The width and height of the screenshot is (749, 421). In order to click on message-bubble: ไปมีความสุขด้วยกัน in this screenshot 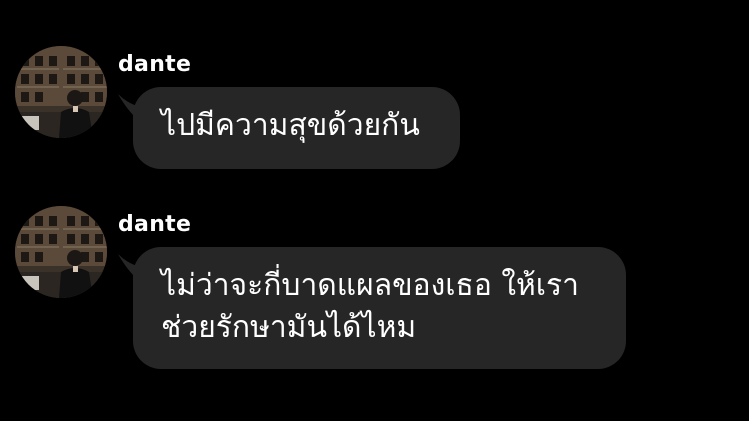, I will do `click(296, 128)`.